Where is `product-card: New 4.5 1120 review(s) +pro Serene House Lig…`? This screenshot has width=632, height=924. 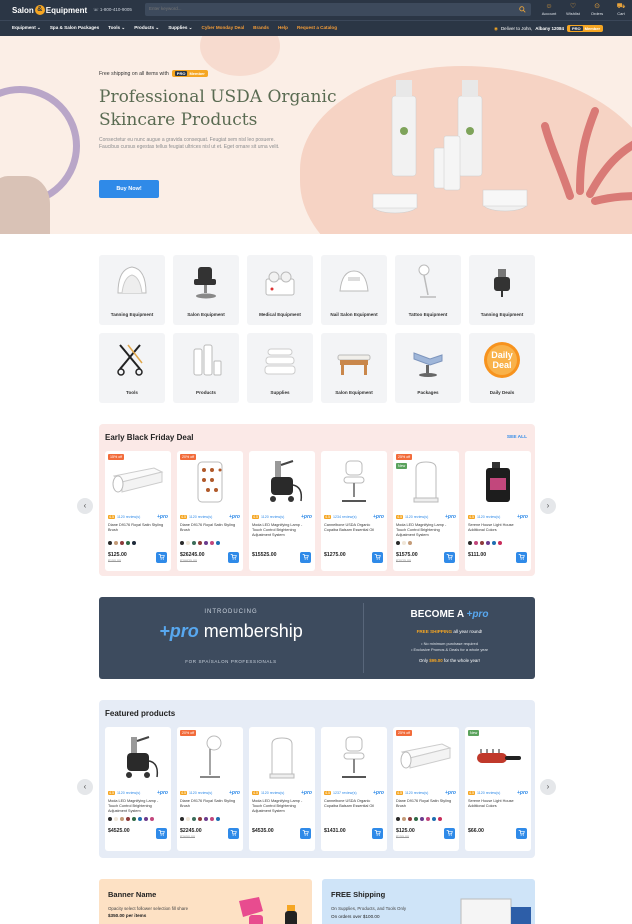
product-card: New 4.5 1120 review(s) +pro Serene House Lig… is located at coordinates (498, 789).